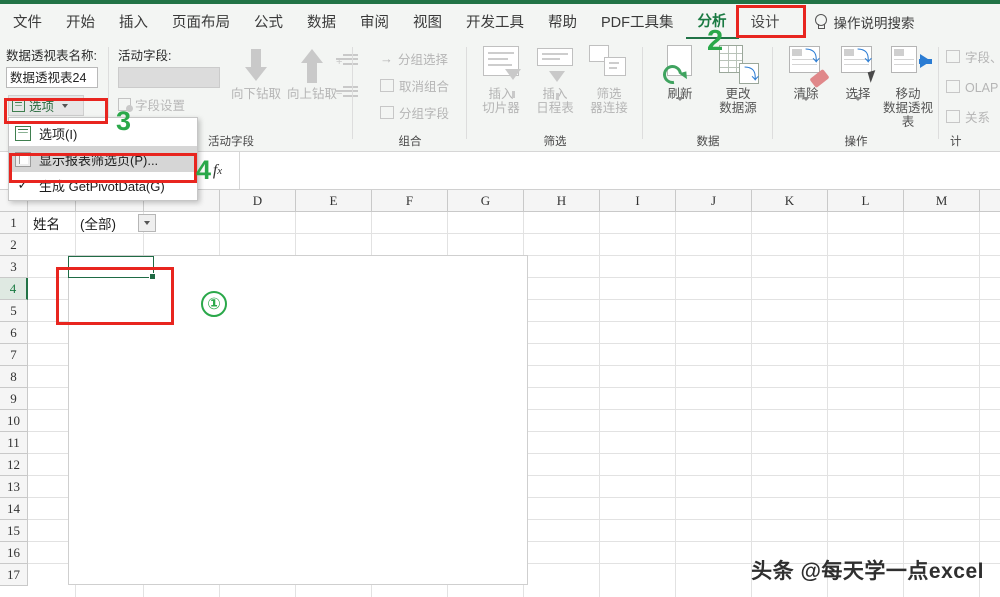  What do you see at coordinates (953, 56) in the screenshot?
I see `fields-items-icon` at bounding box center [953, 56].